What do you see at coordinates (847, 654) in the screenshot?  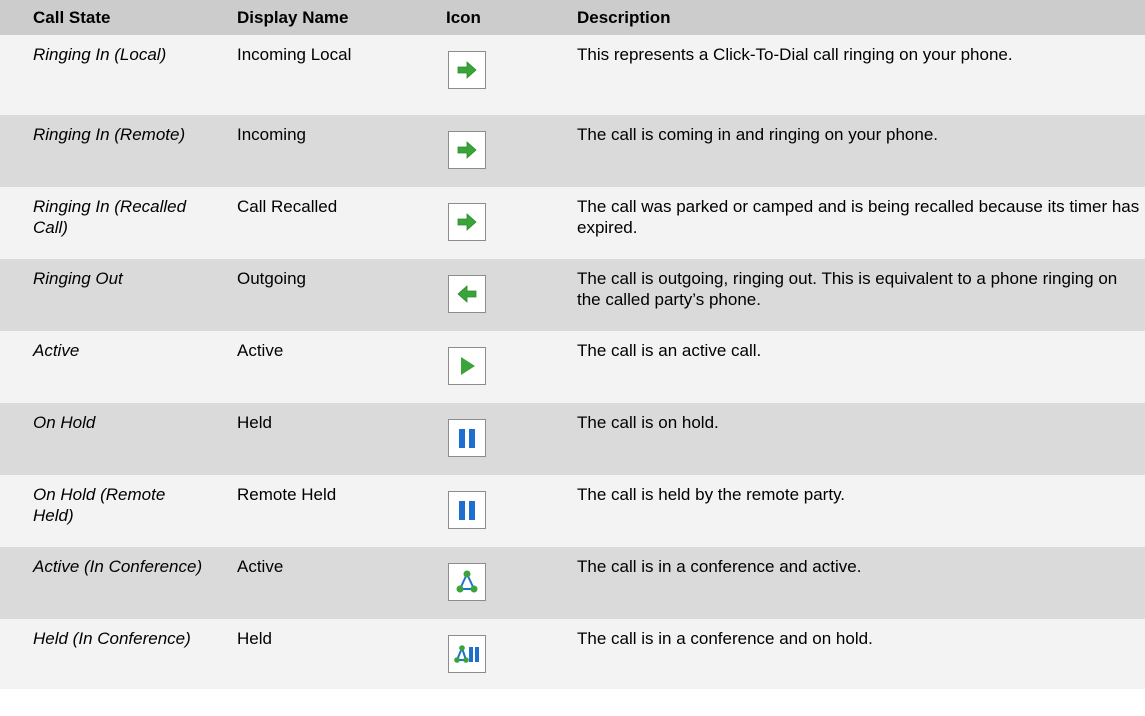 I see `description-cell: The call is in a conference and on hold.` at bounding box center [847, 654].